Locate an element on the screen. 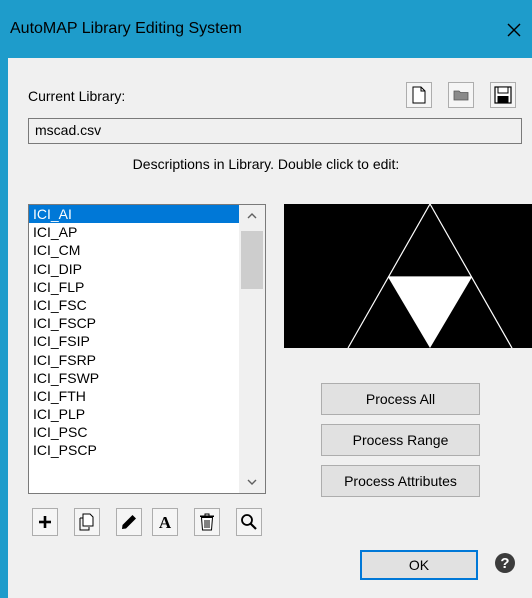 The image size is (532, 598). add-icon is located at coordinates (45, 522).